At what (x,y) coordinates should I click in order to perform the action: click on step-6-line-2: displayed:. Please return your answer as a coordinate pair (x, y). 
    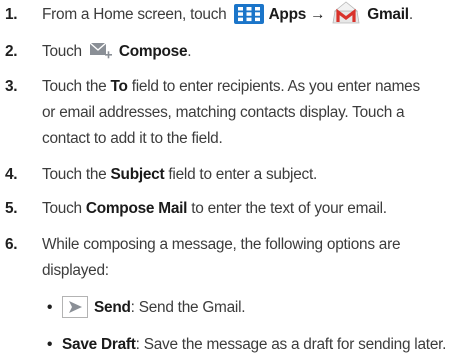
    Looking at the image, I should click on (75, 270).